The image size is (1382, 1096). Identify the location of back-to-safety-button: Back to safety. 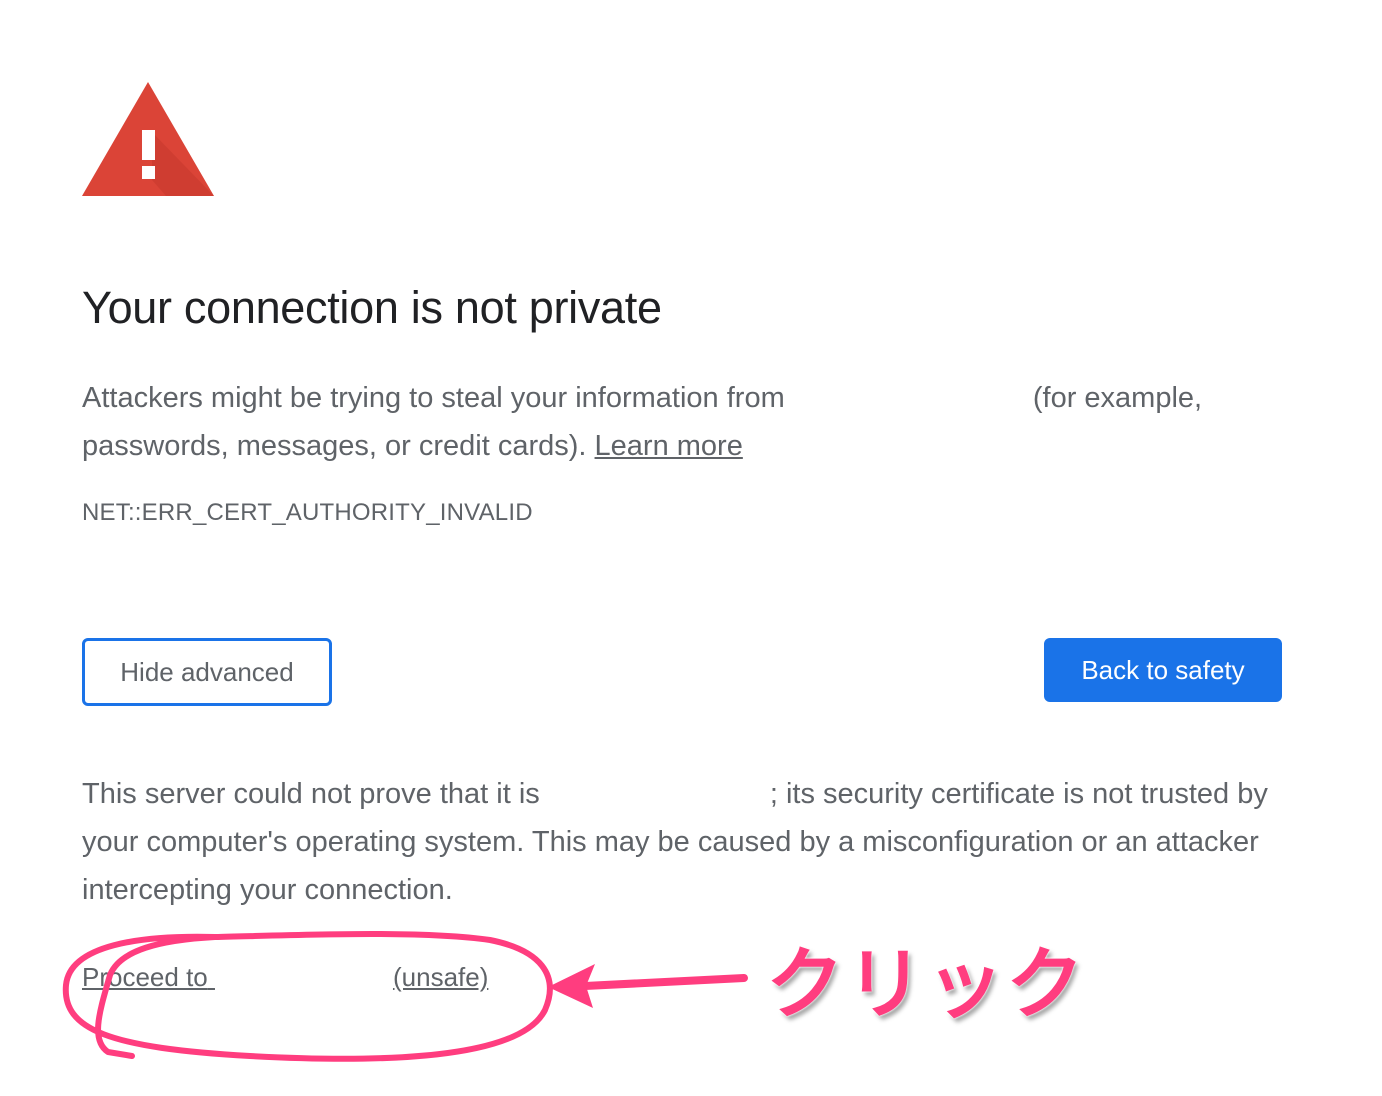
(1163, 670).